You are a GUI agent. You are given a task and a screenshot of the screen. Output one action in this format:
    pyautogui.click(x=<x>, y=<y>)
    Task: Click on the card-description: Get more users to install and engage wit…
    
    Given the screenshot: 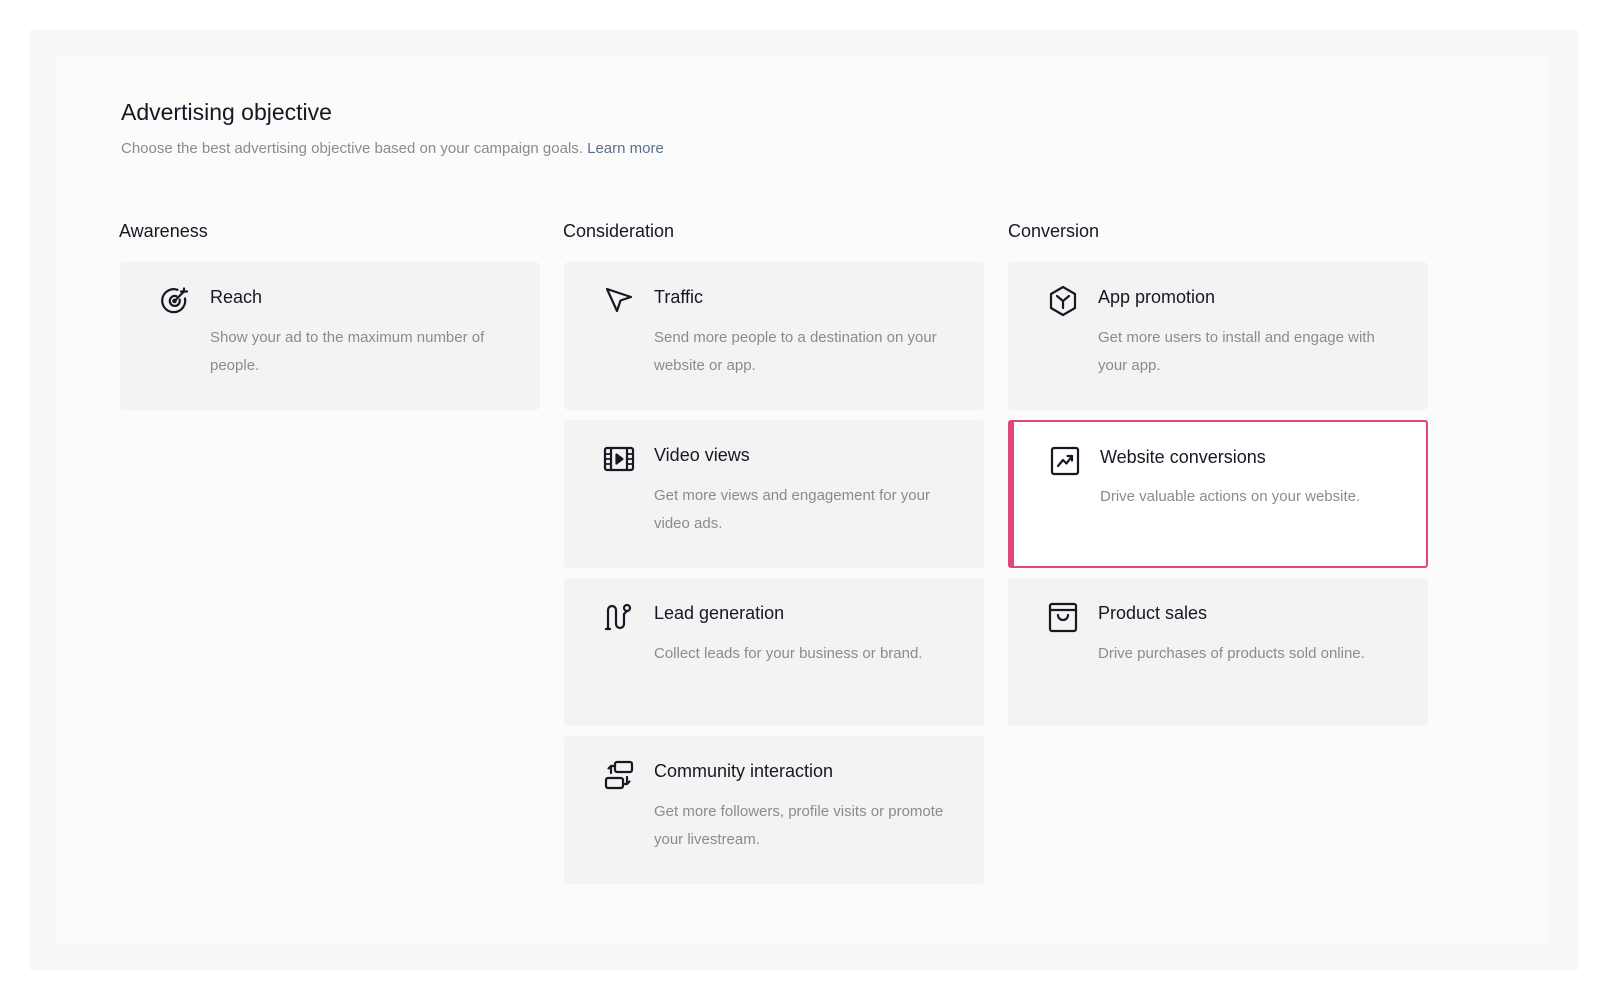 What is the action you would take?
    pyautogui.click(x=1236, y=351)
    